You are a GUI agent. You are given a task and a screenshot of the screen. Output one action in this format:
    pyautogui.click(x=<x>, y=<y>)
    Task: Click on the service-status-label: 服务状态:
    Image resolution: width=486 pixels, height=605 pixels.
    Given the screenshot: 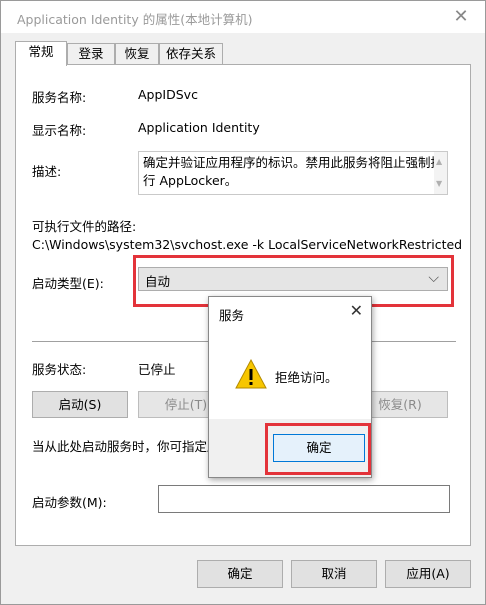 What is the action you would take?
    pyautogui.click(x=59, y=369)
    